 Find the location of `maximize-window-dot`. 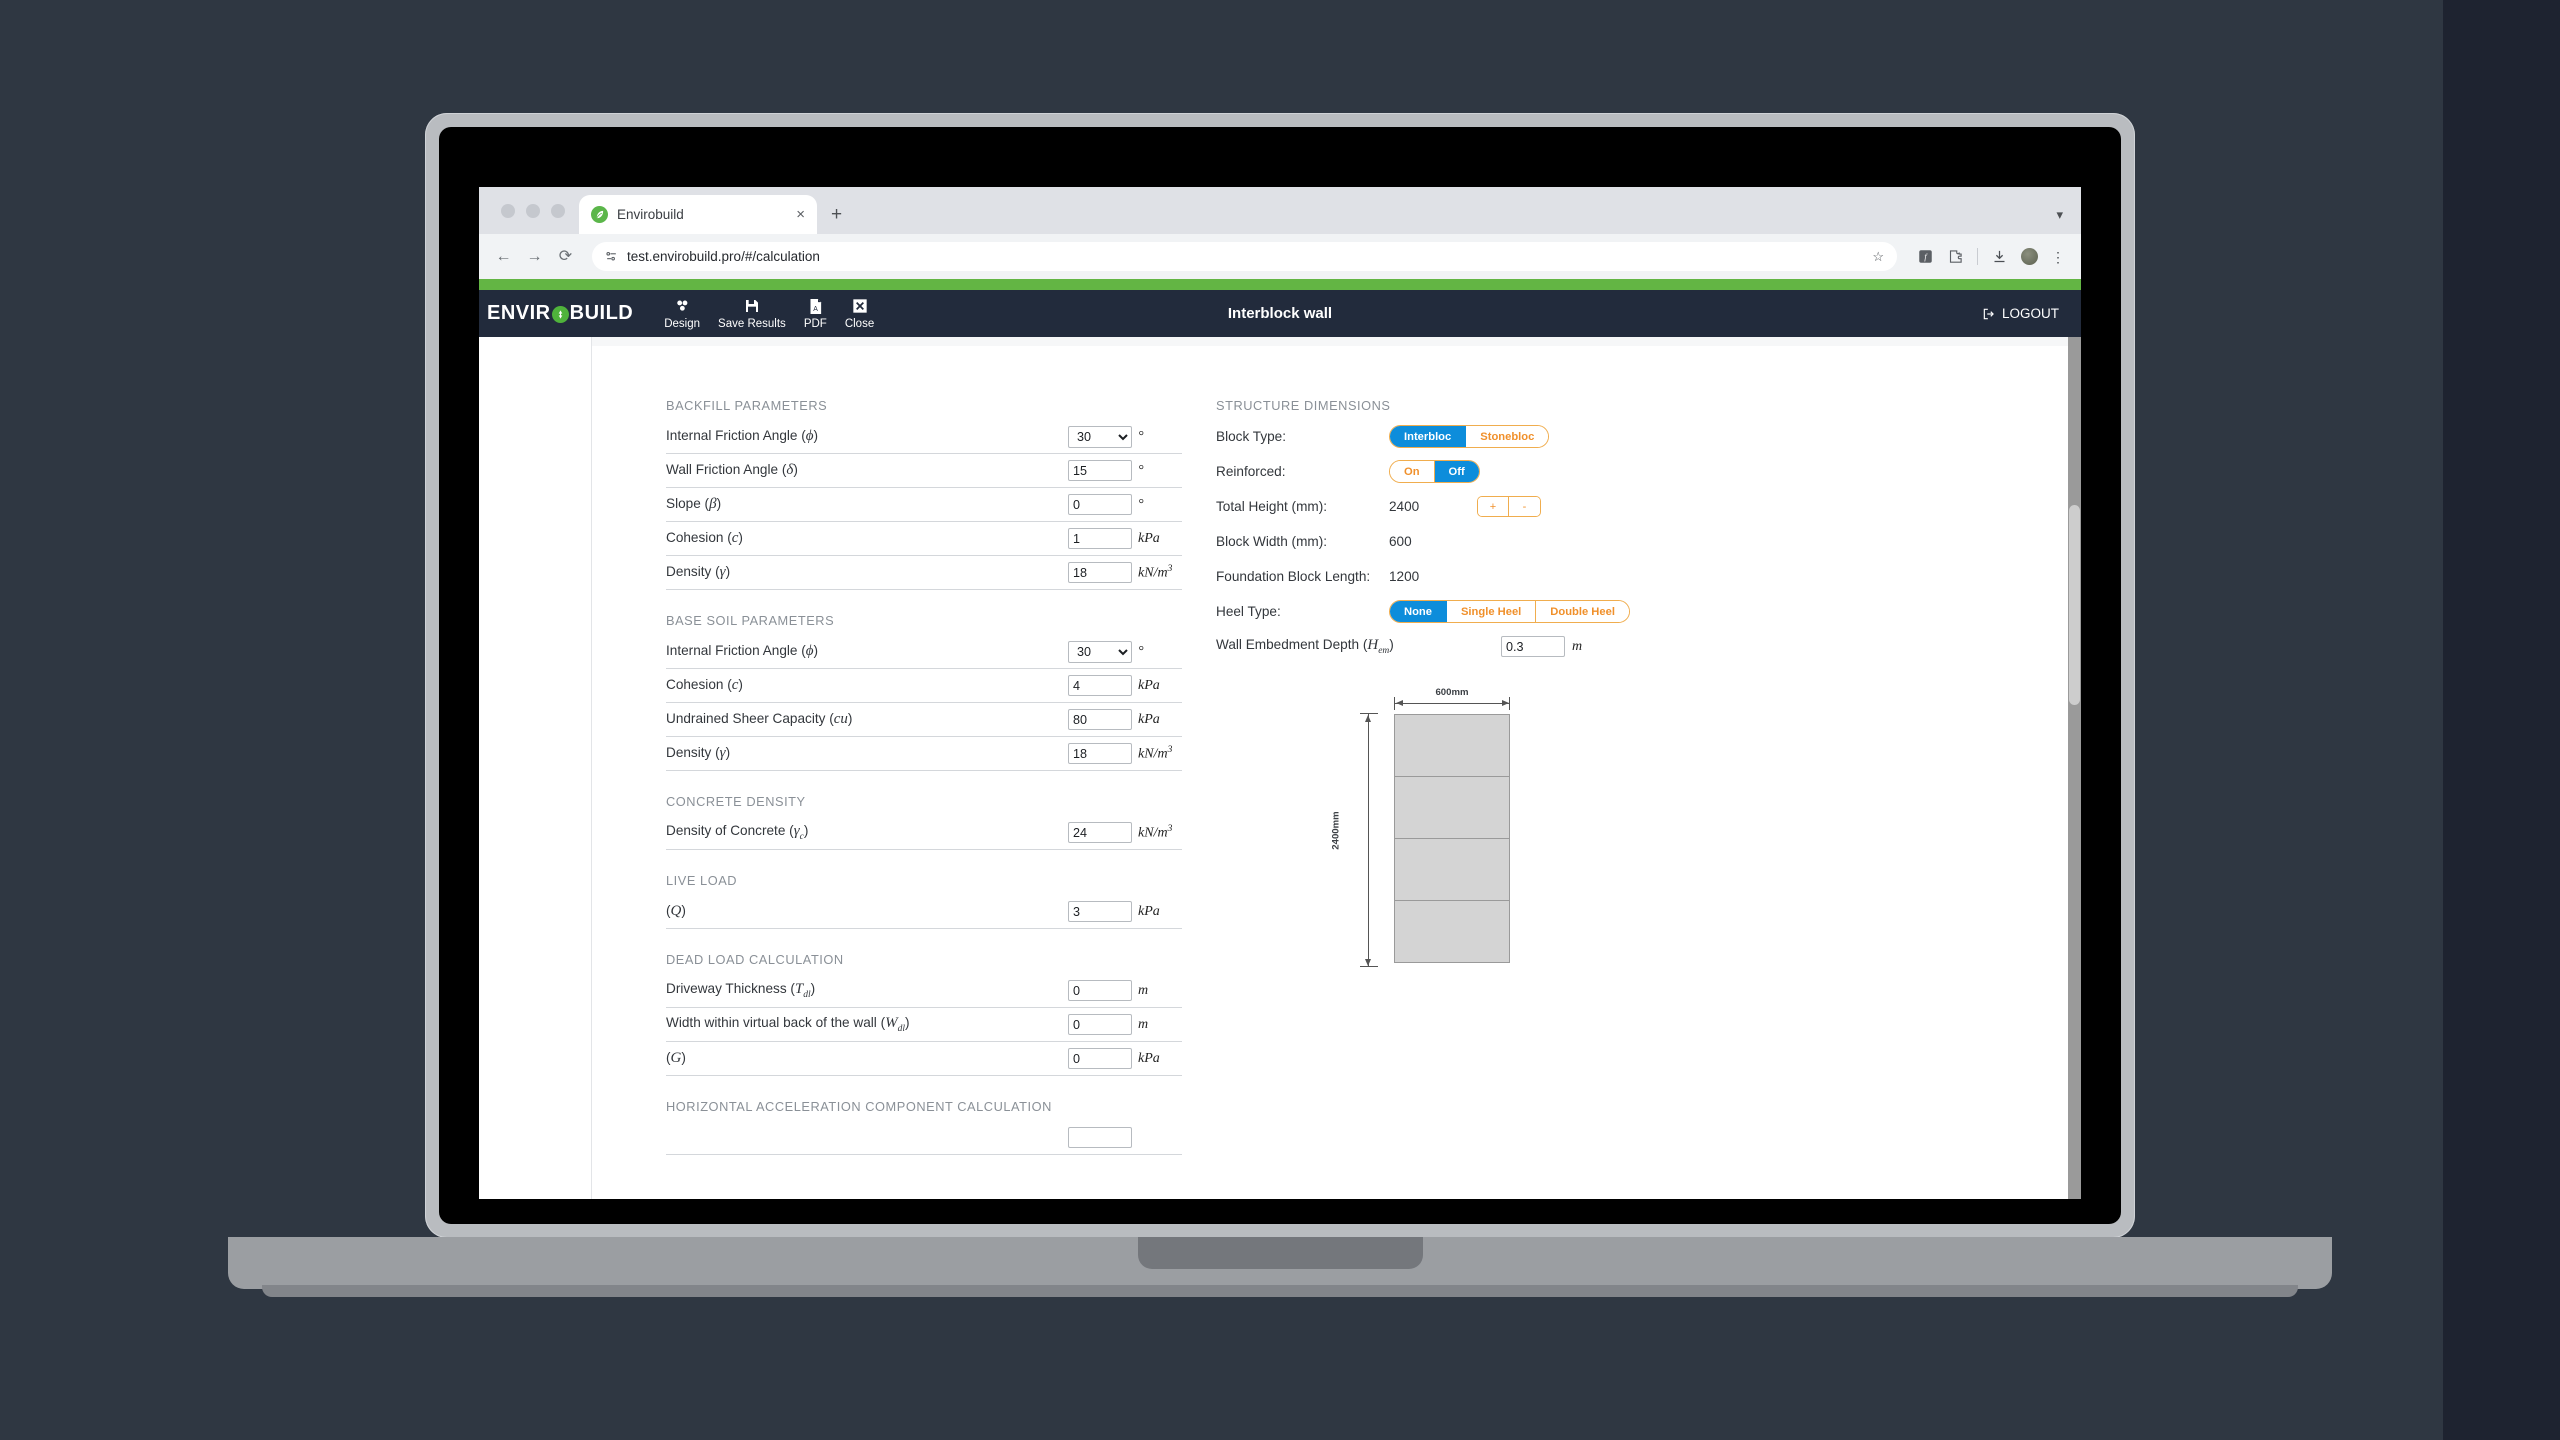

maximize-window-dot is located at coordinates (558, 211).